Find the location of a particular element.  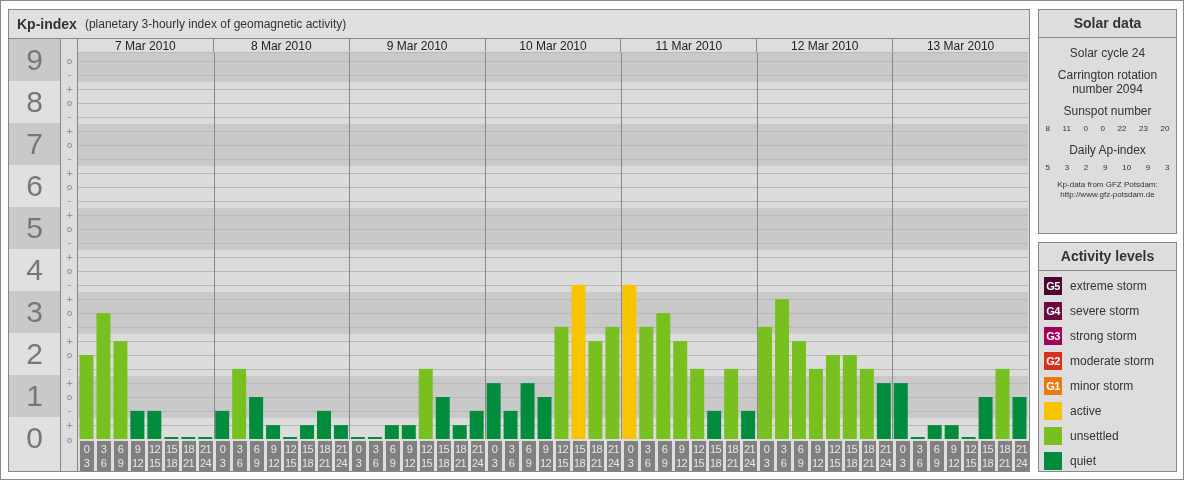

y-axis-label: 0 is located at coordinates (34, 438).